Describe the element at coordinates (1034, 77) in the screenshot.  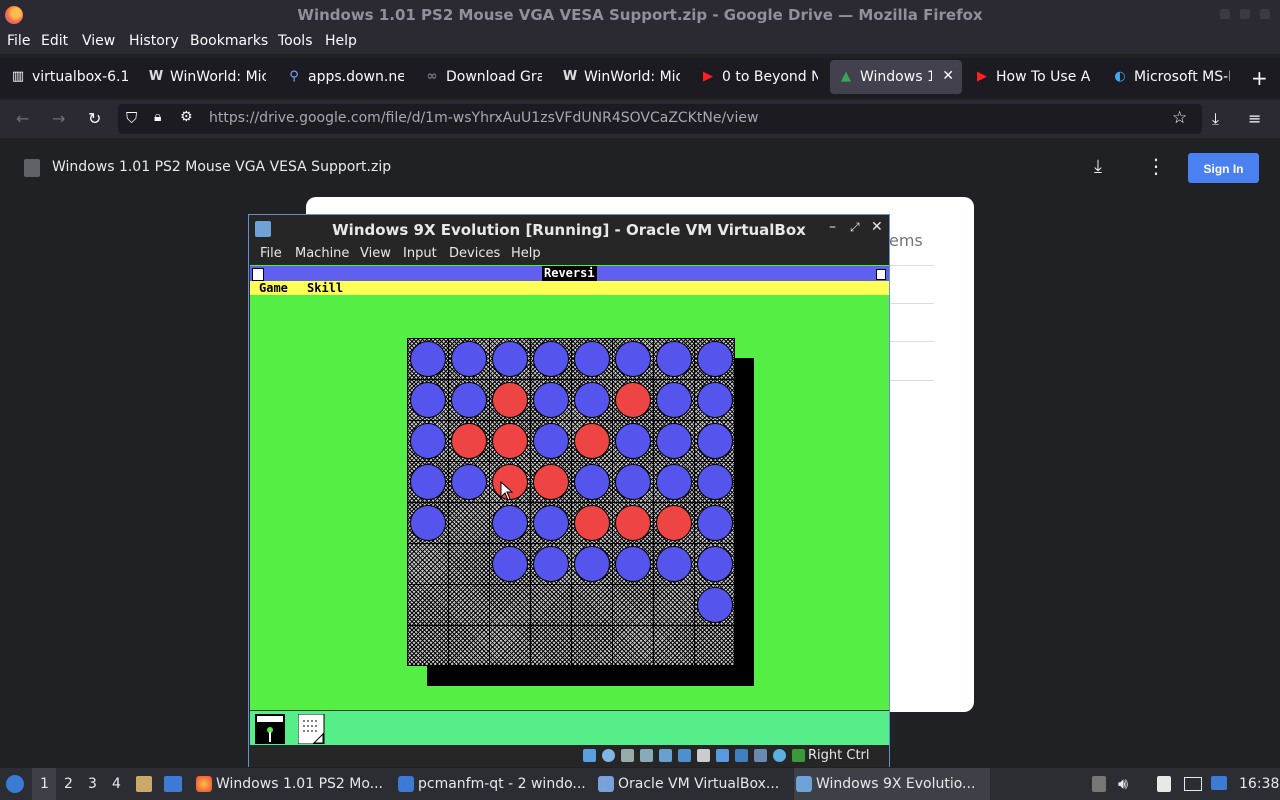
I see `tab: ▶ How To Use A` at that location.